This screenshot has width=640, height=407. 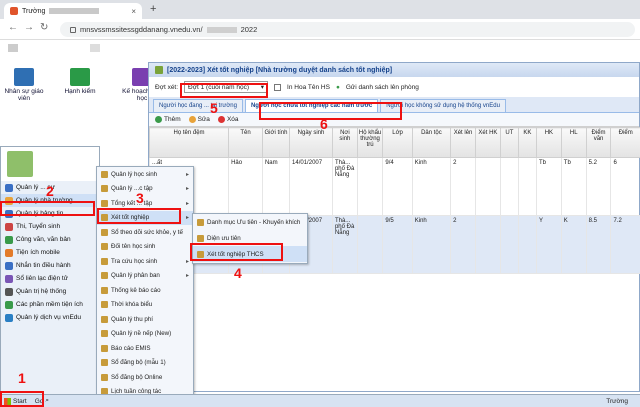 I want to click on table-cell: 9/5, so click(x=397, y=244).